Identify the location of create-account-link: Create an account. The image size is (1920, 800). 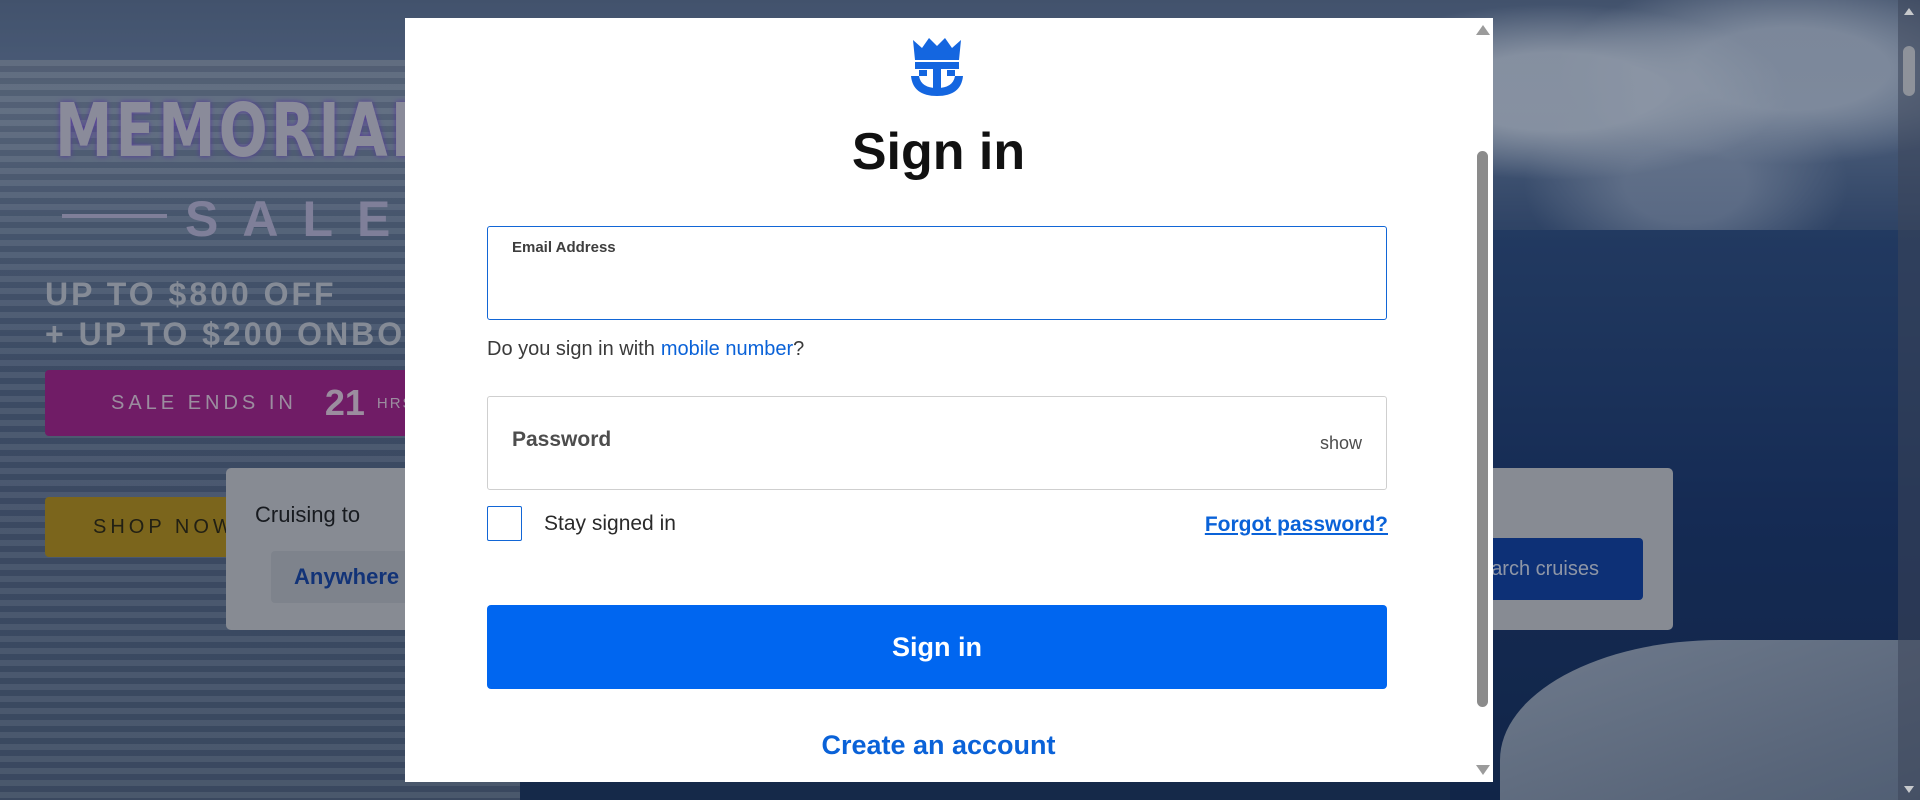
(938, 745).